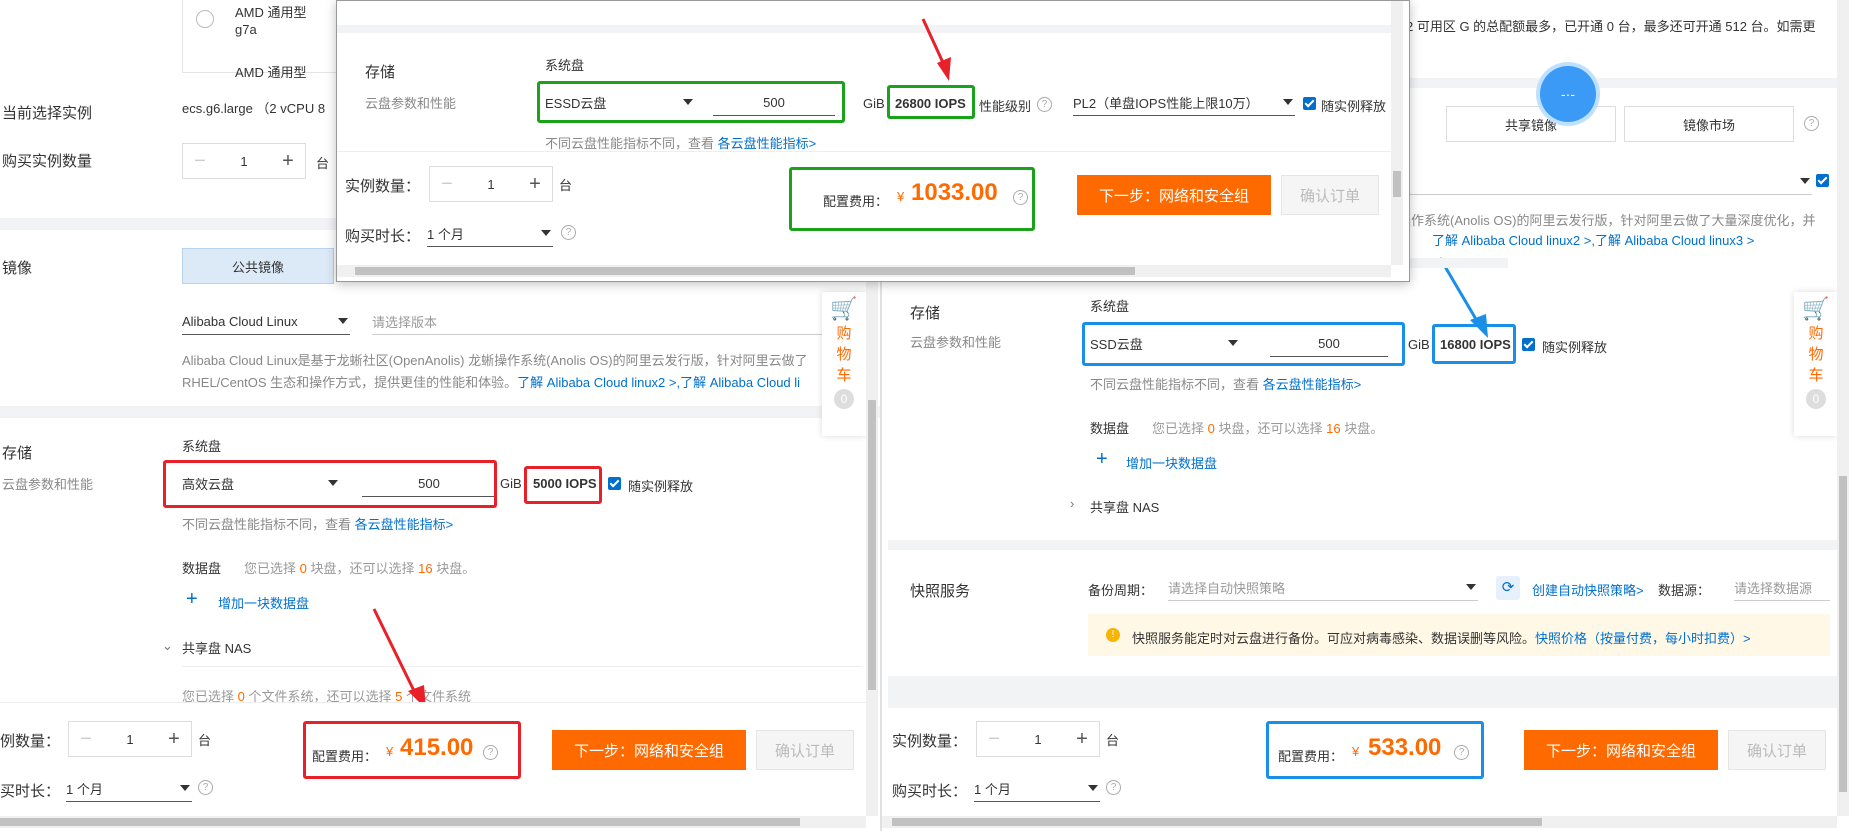  What do you see at coordinates (167, 646) in the screenshot?
I see `chevron-down-icon: ⌄` at bounding box center [167, 646].